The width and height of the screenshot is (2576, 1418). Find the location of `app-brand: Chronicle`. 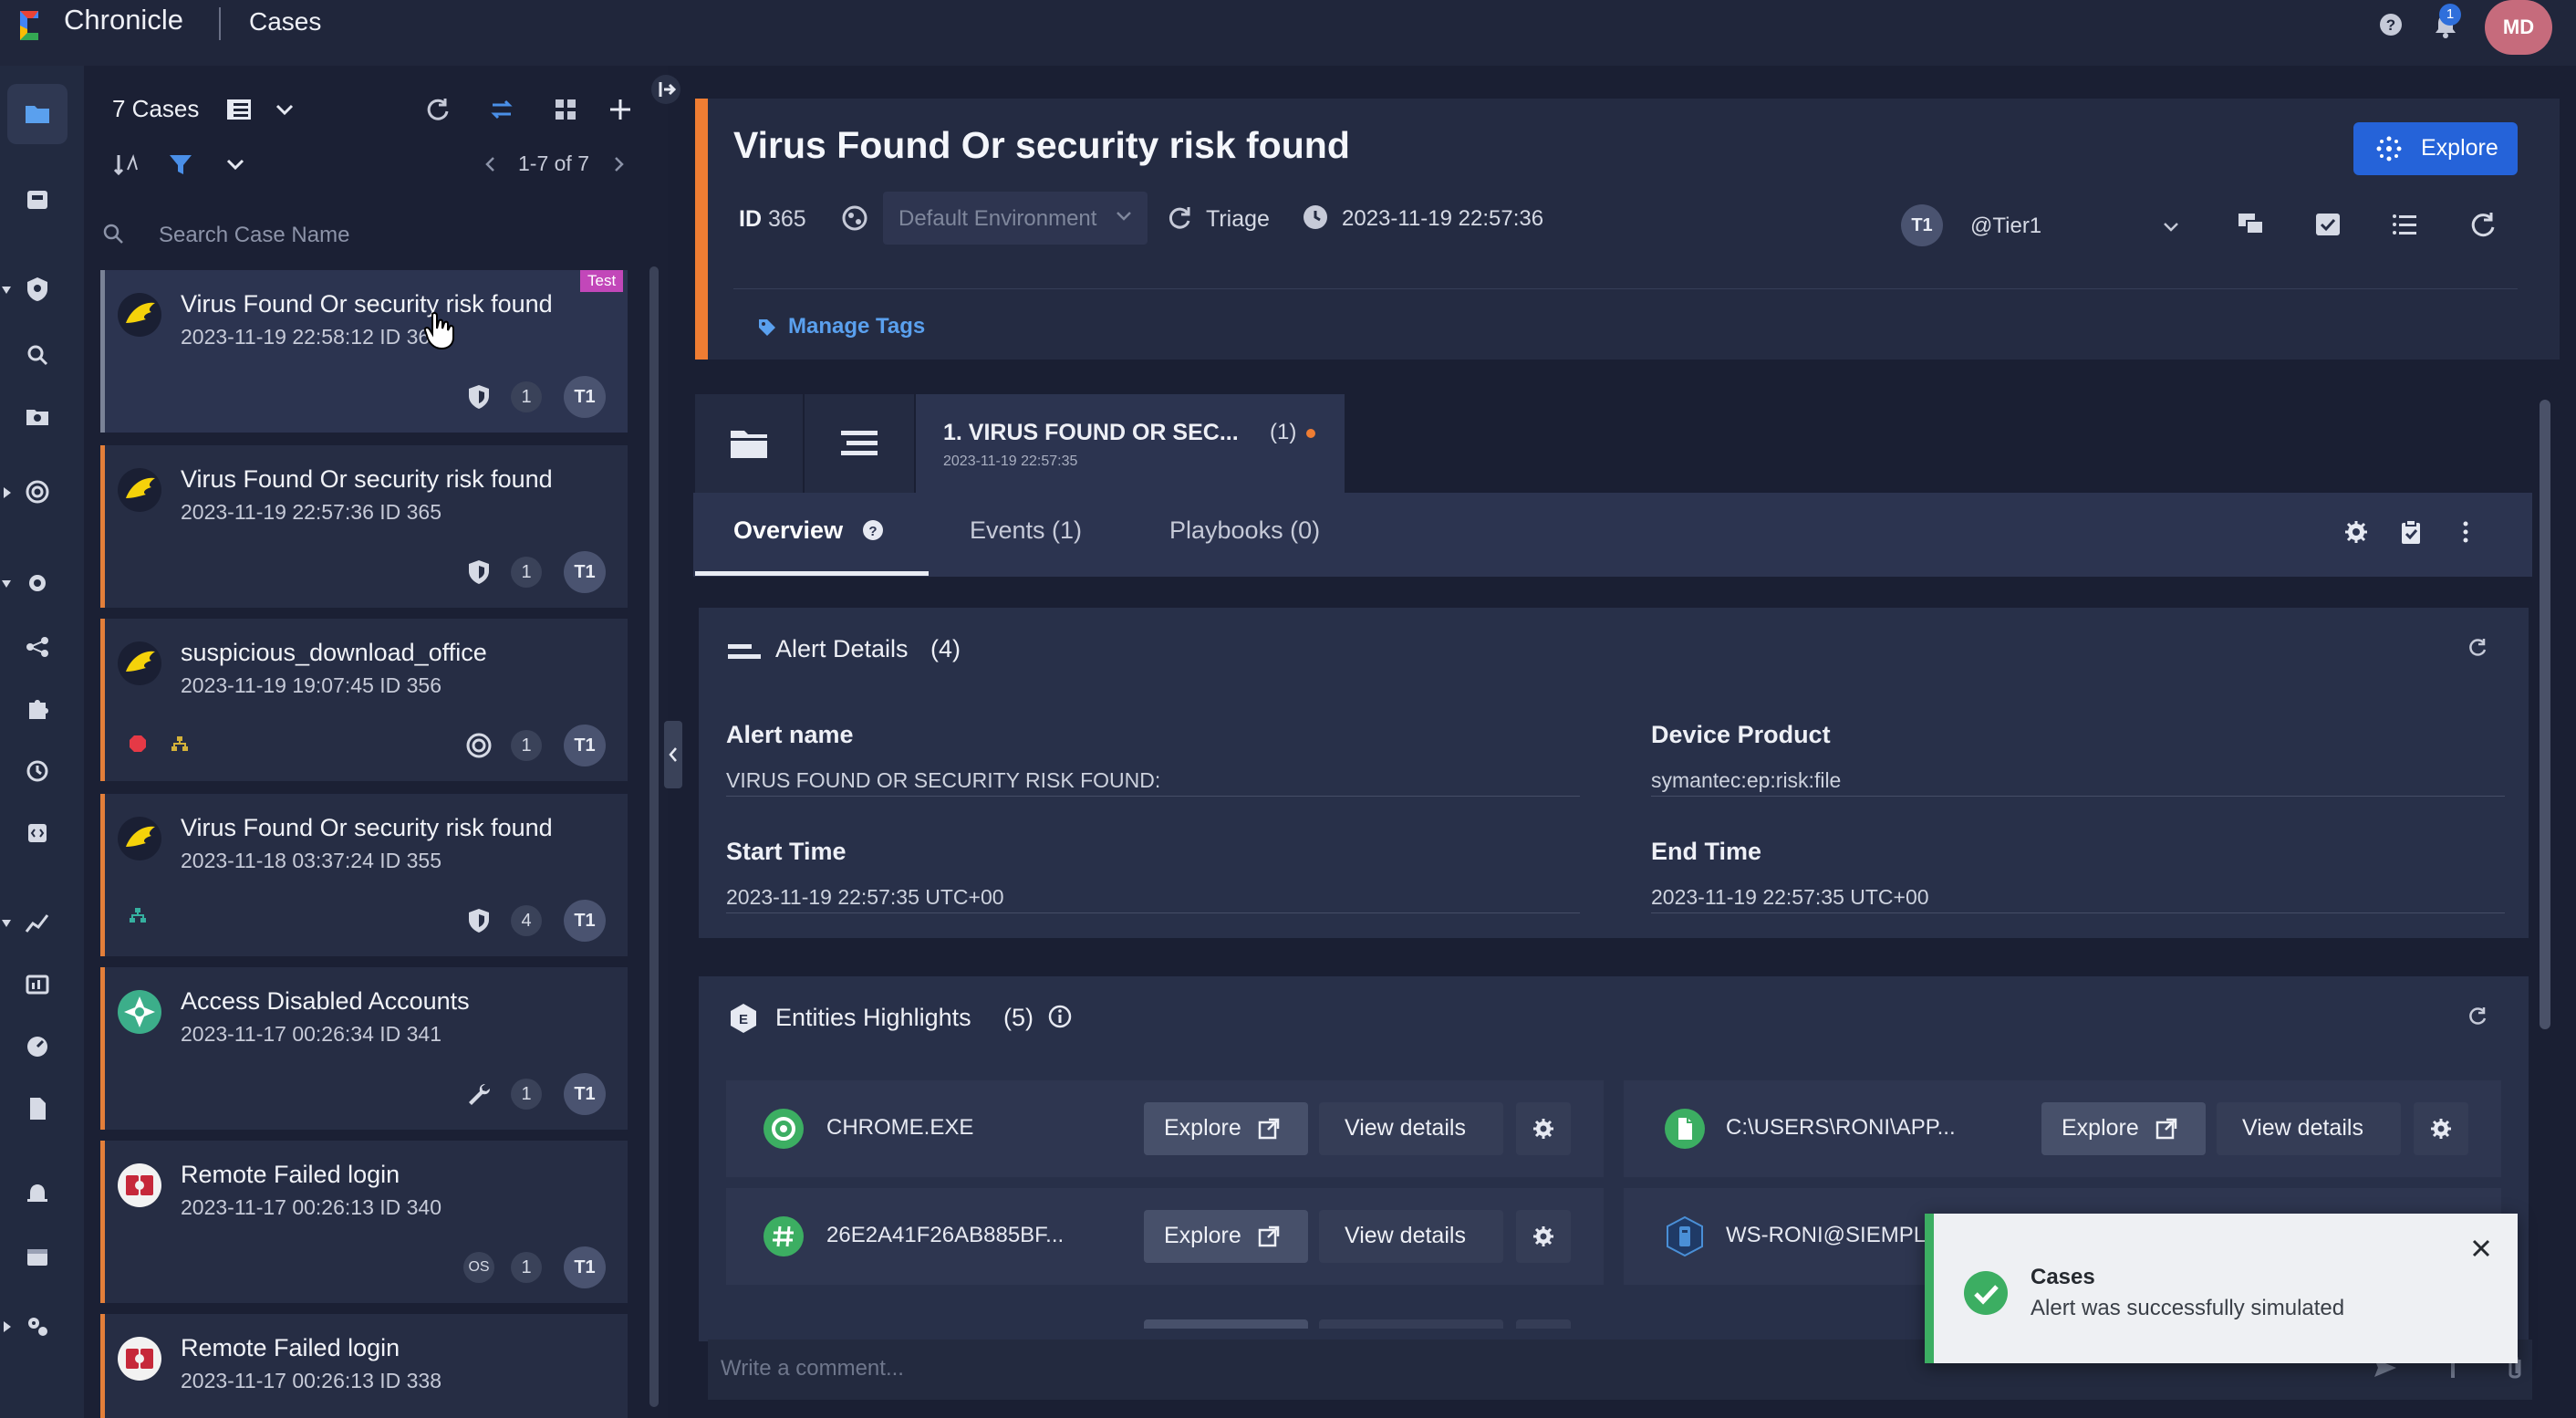

app-brand: Chronicle is located at coordinates (123, 20).